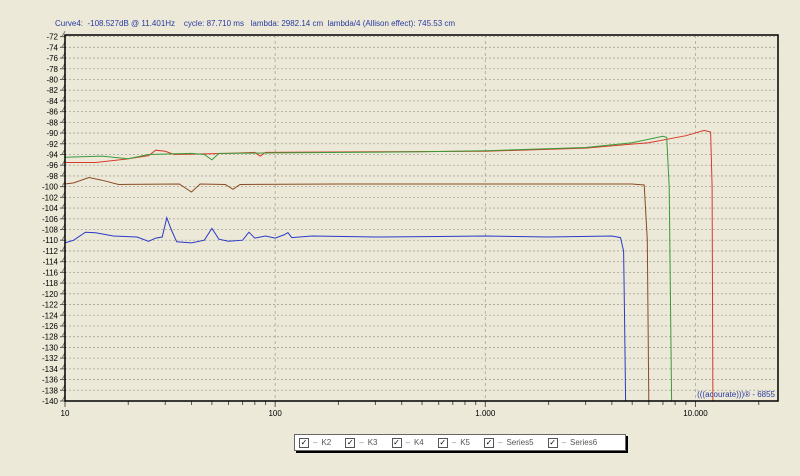  Describe the element at coordinates (52, 79) in the screenshot. I see `y-tick-label: -80` at that location.